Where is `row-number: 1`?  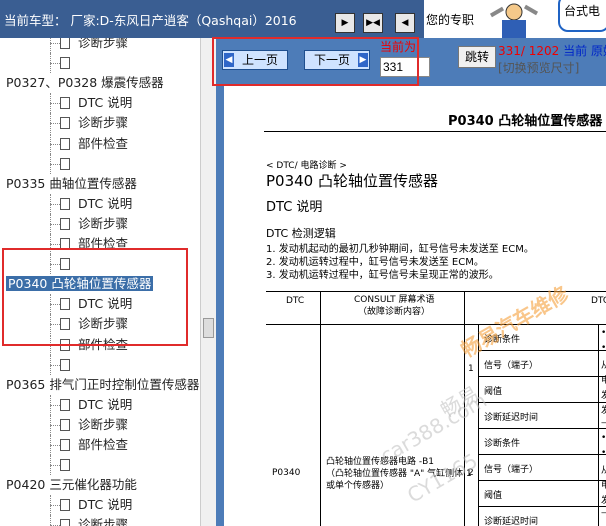 row-number: 1 is located at coordinates (471, 369).